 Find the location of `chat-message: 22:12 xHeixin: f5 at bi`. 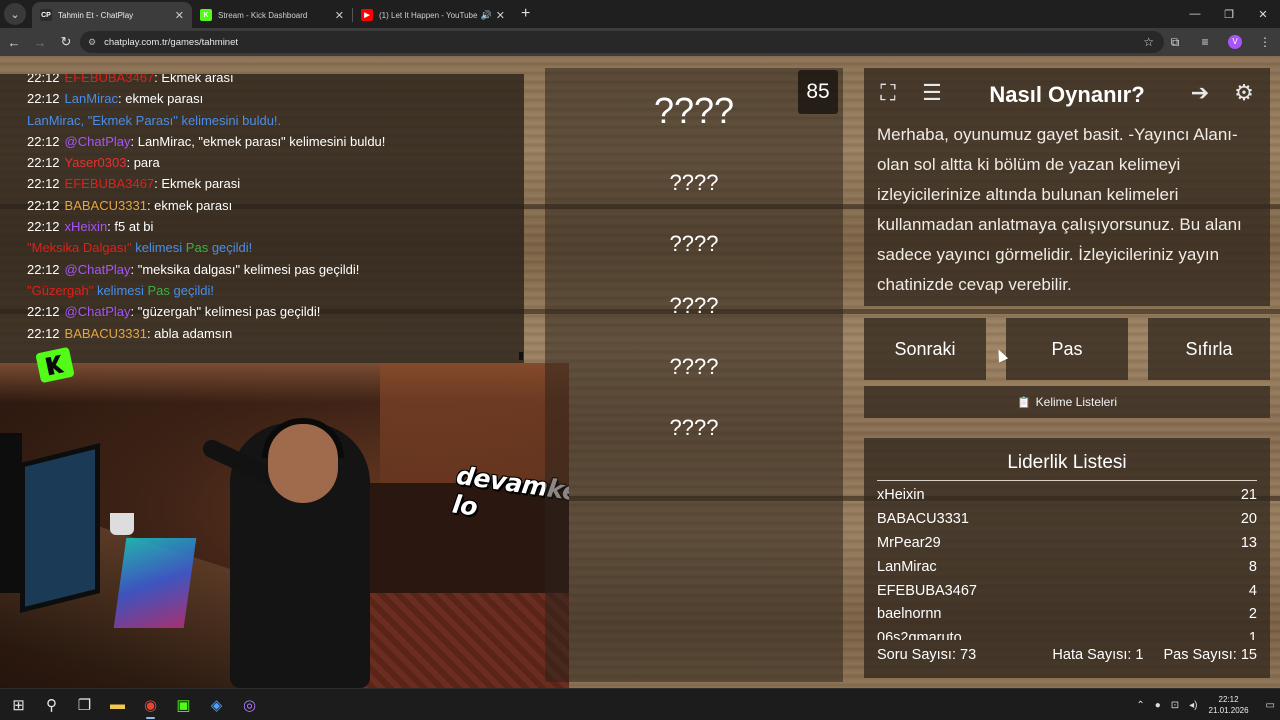

chat-message: 22:12 xHeixin: f5 at bi is located at coordinates (206, 226).